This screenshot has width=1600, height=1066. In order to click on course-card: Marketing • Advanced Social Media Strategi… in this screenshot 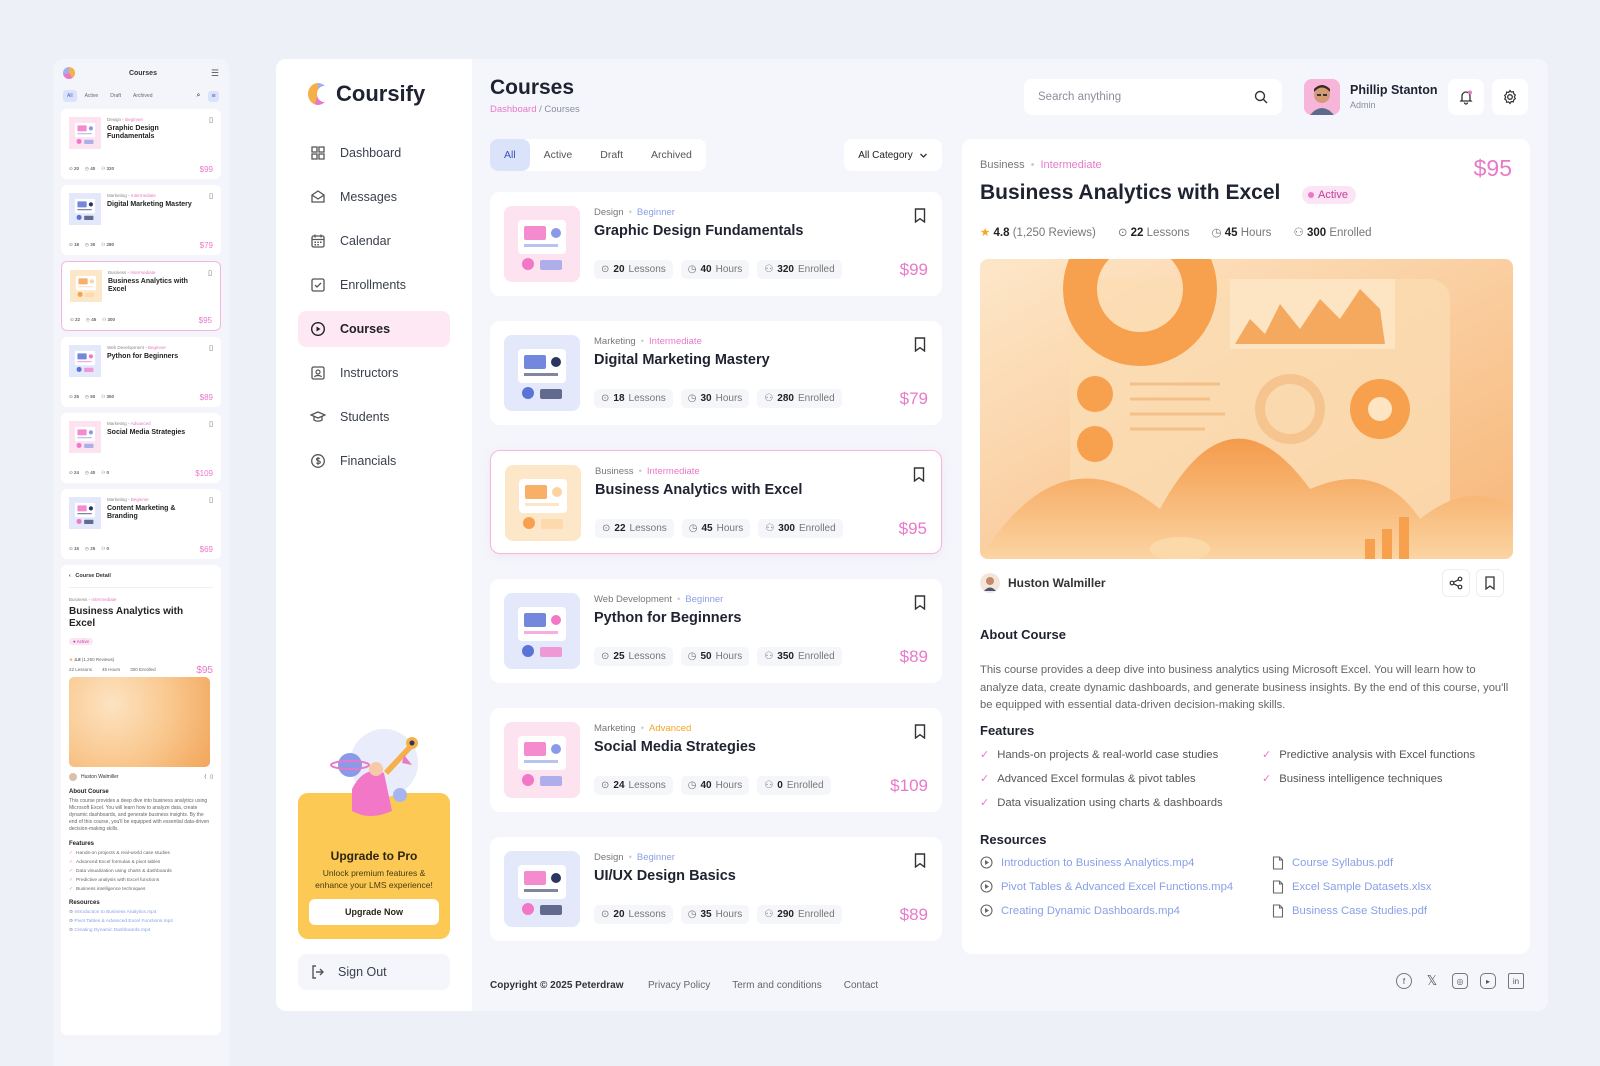, I will do `click(716, 760)`.